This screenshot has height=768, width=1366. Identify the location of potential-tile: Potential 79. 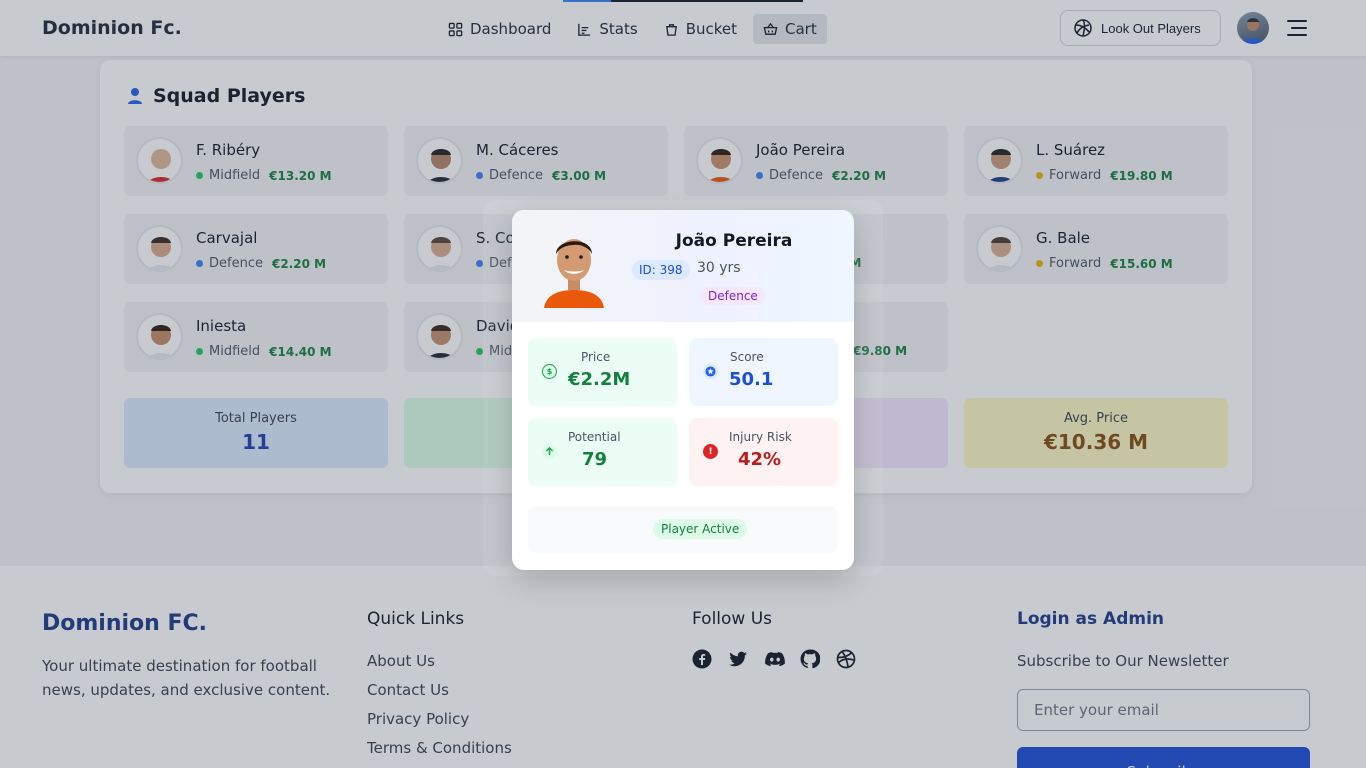
(602, 452).